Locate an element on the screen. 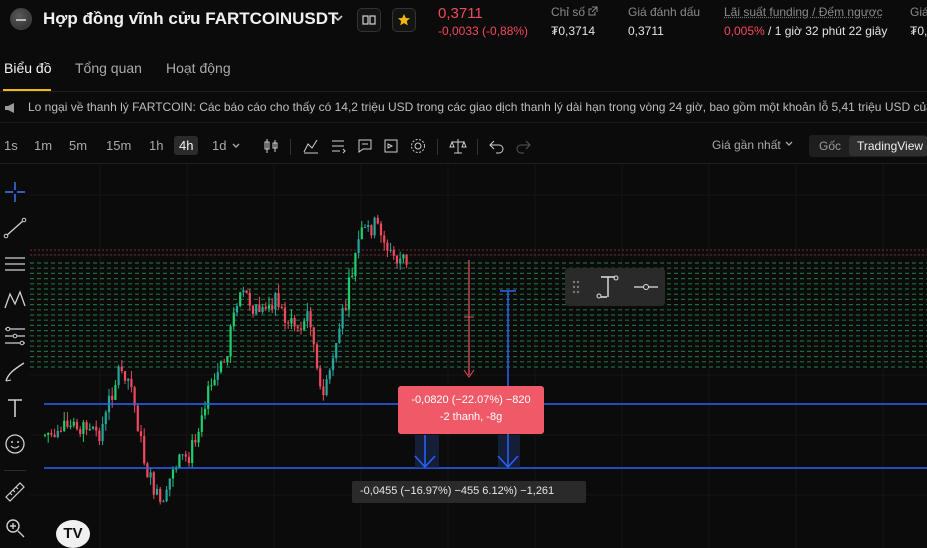  view-original-button: Gốc is located at coordinates (830, 146).